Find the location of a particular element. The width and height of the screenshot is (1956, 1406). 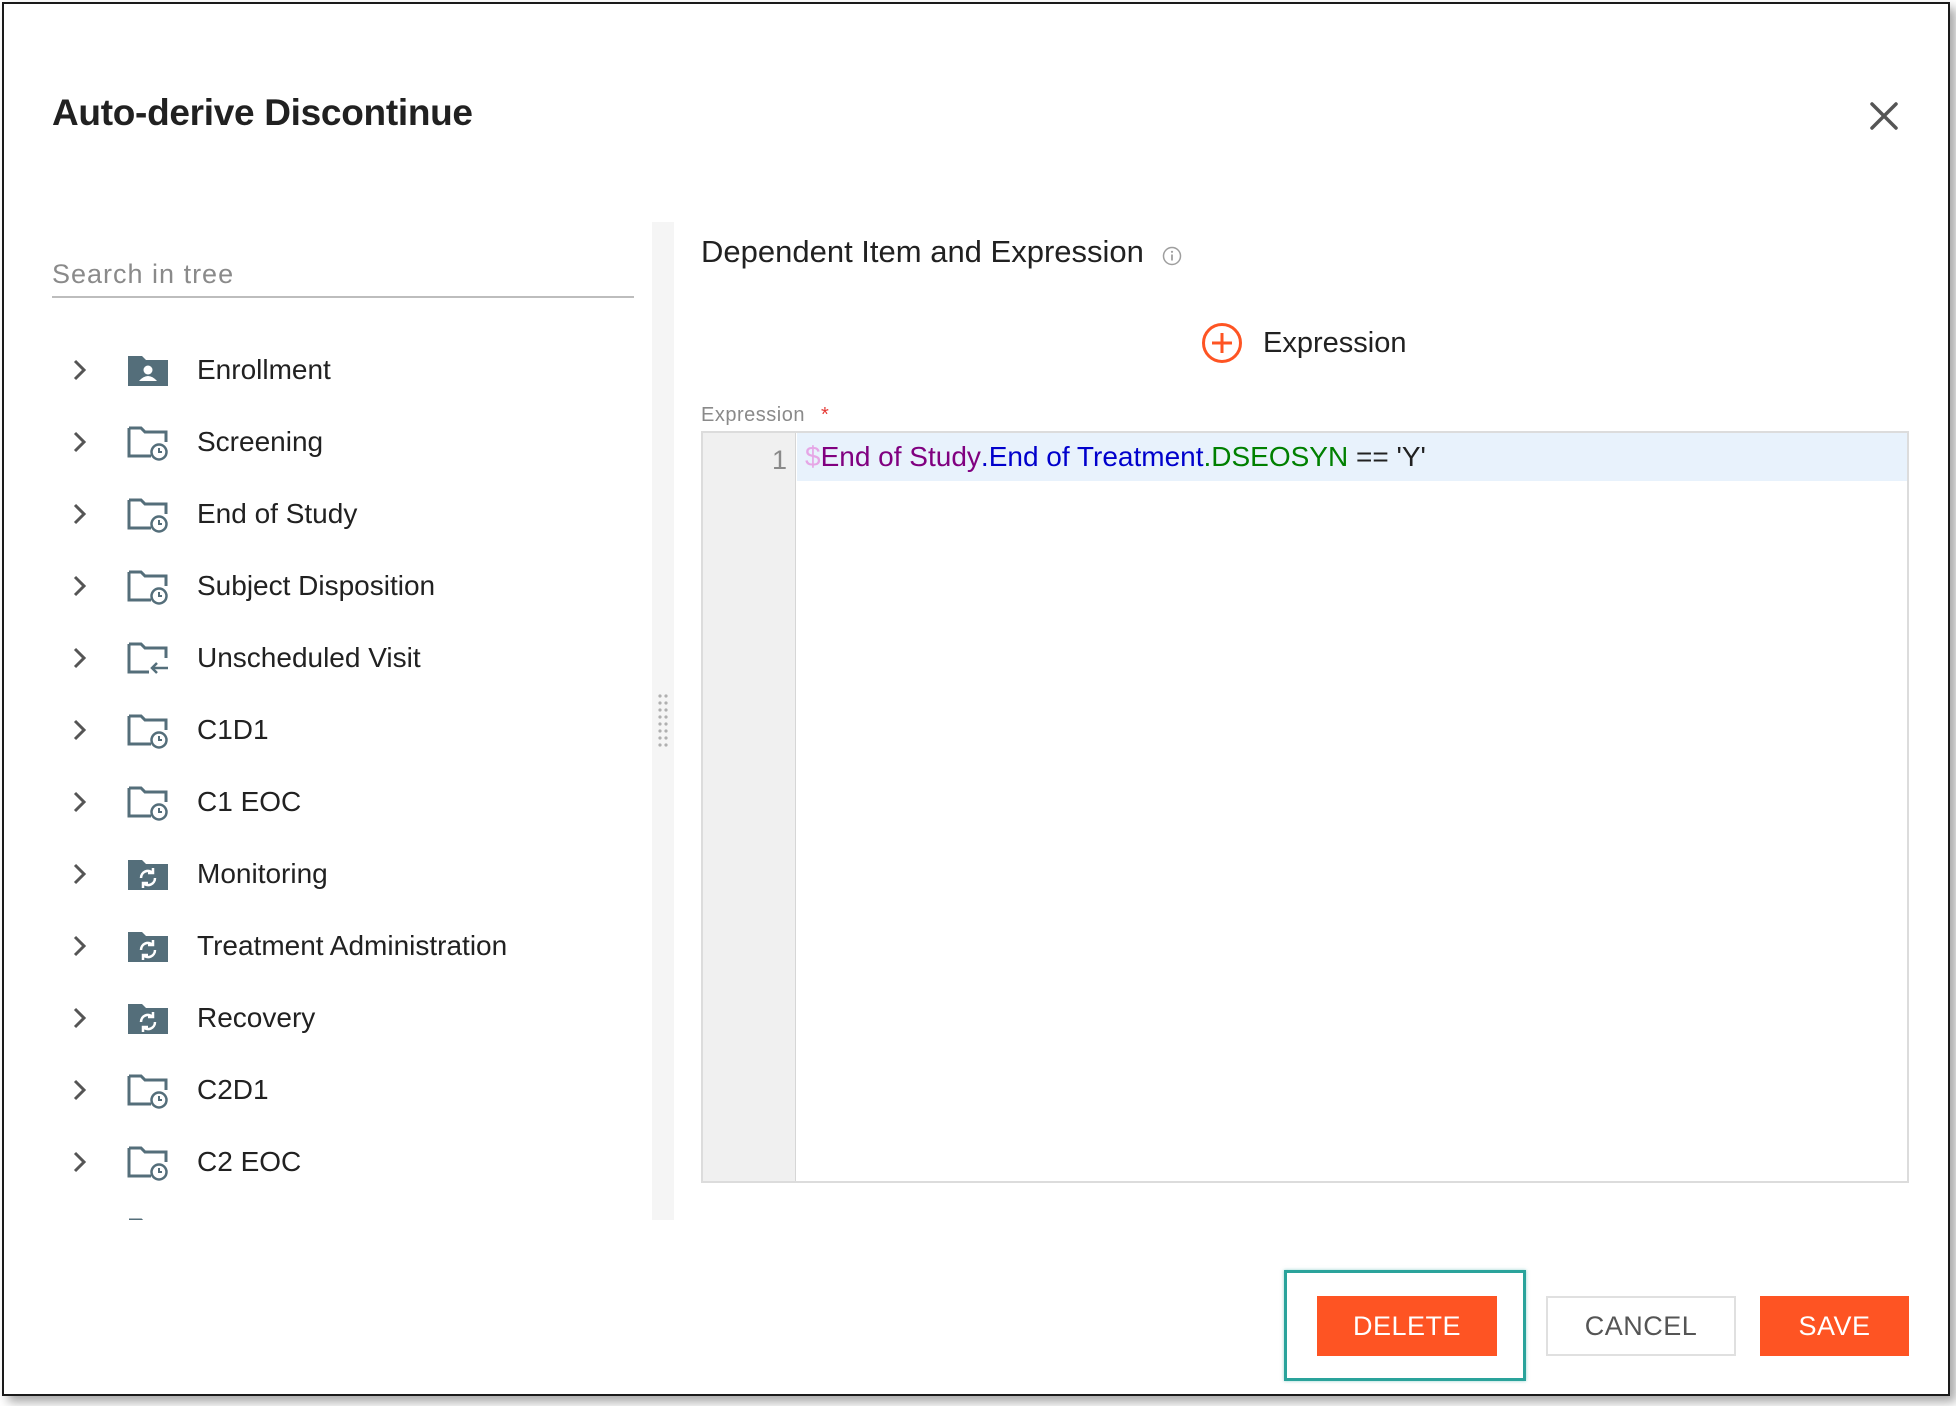

subject-folder-icon is located at coordinates (148, 371).